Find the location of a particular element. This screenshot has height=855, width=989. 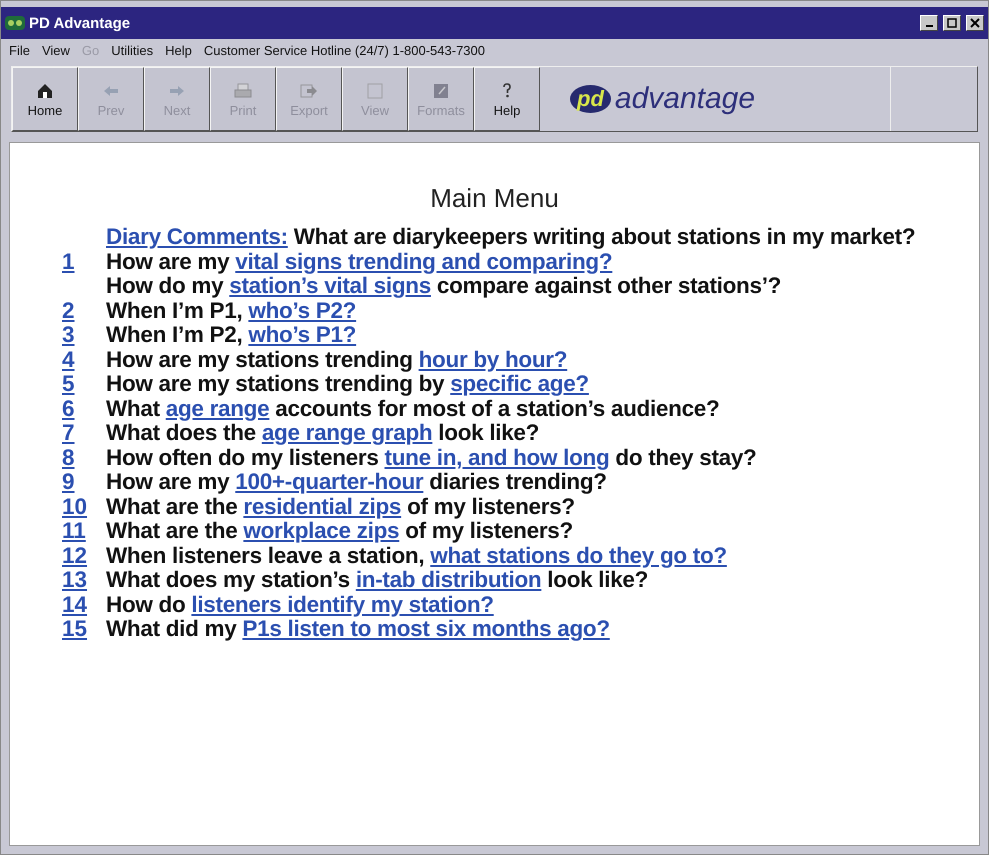

question-link: what stations do they go to? is located at coordinates (578, 555).